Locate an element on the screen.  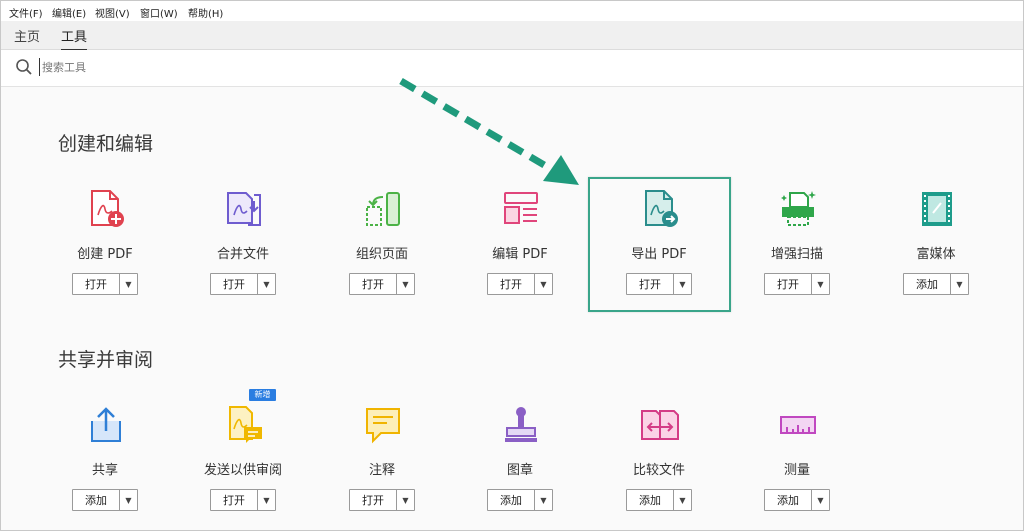
tool-send-for-review: 发送以供审阅 打开 ▼ is located at coordinates (243, 465).